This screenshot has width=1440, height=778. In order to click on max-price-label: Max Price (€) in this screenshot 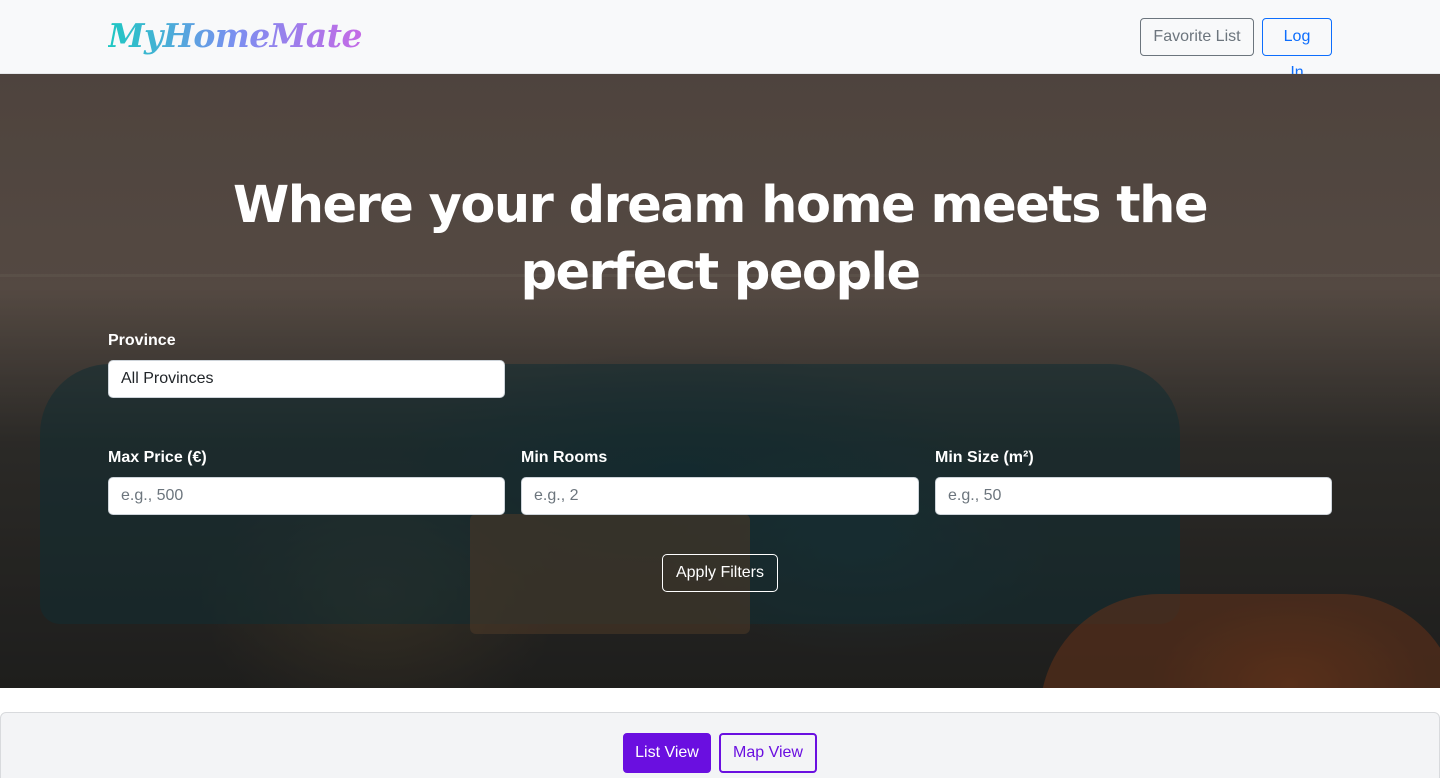, I will do `click(157, 457)`.